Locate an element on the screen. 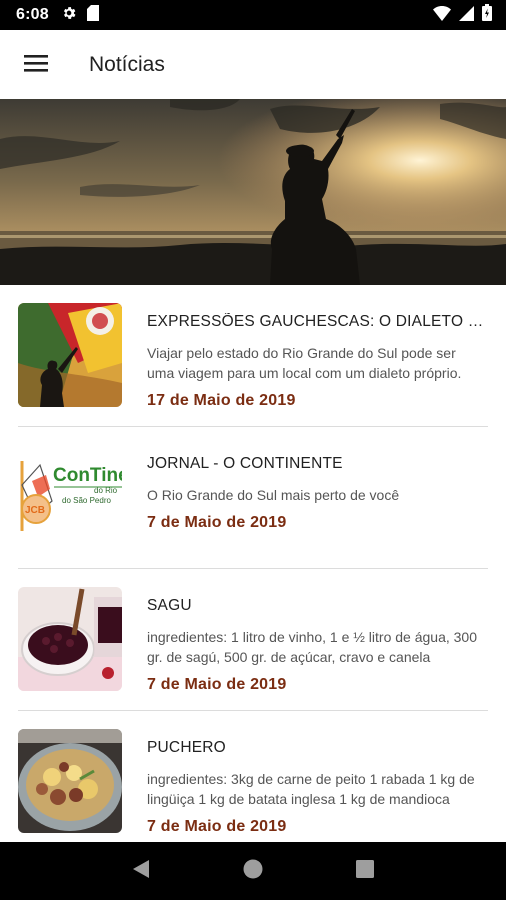 The width and height of the screenshot is (506, 900). hamburger-menu-icon is located at coordinates (36, 65).